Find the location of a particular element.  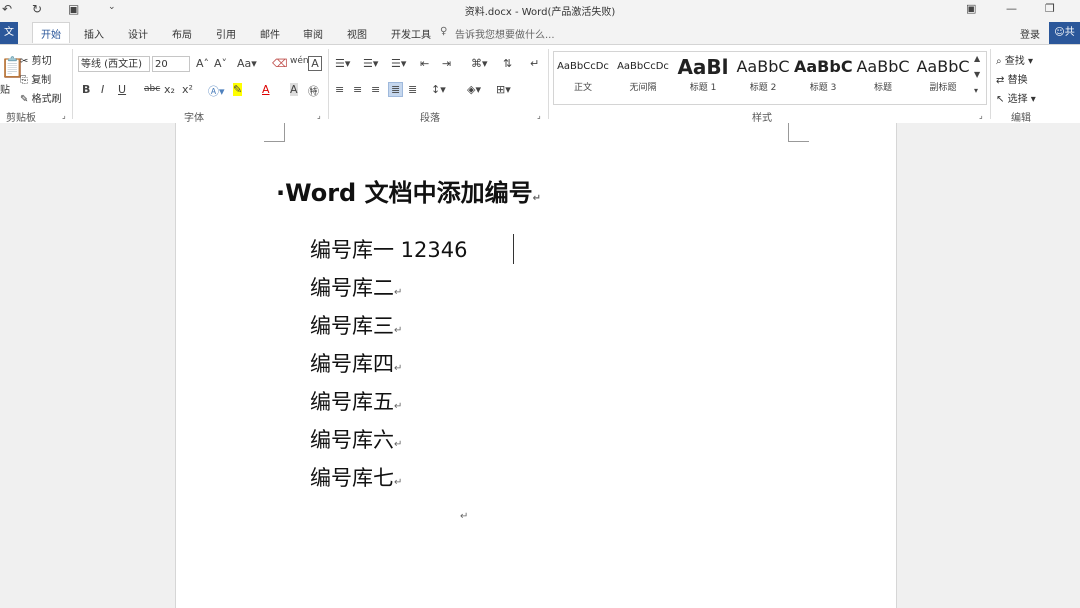

format-painter-button: ✎ 格式刷 is located at coordinates (41, 97).